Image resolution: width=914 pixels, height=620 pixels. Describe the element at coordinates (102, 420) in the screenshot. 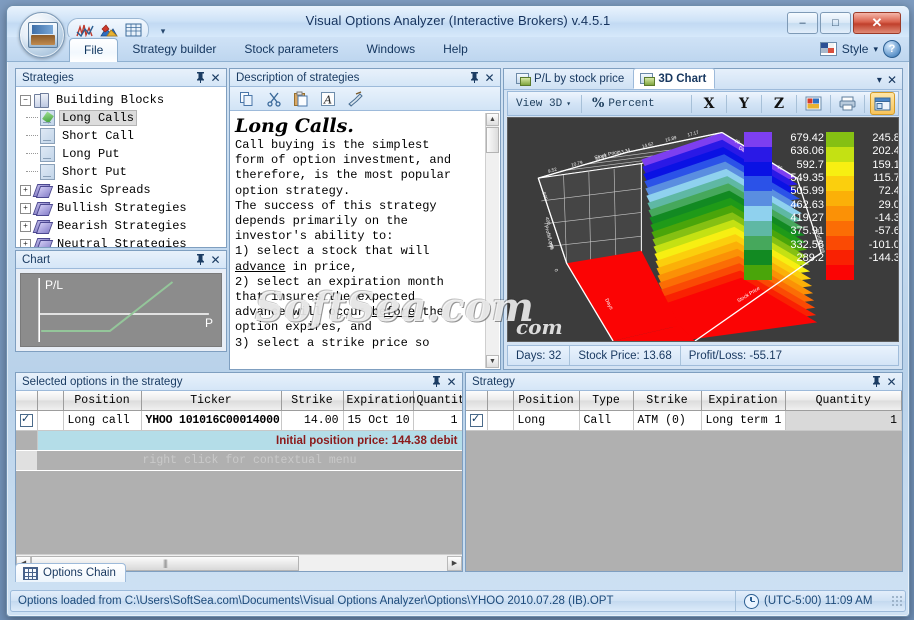

I see `cell-position: Long call` at that location.